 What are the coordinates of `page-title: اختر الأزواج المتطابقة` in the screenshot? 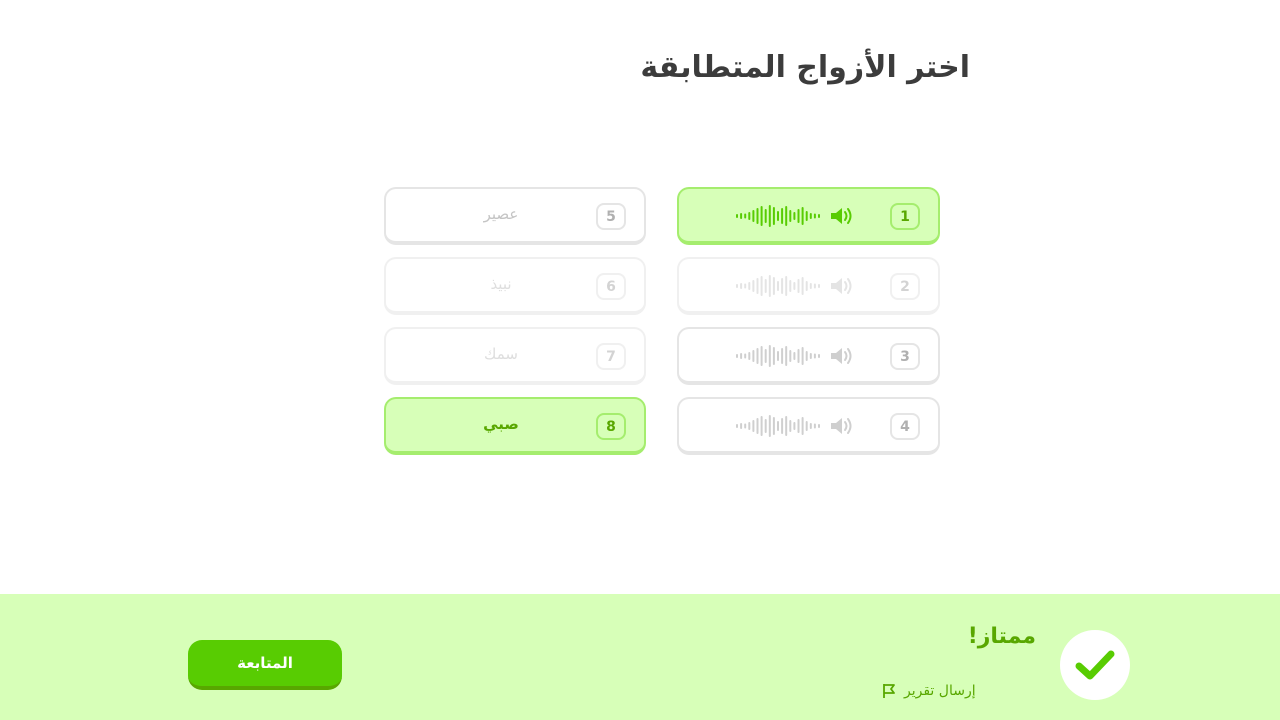 It's located at (805, 67).